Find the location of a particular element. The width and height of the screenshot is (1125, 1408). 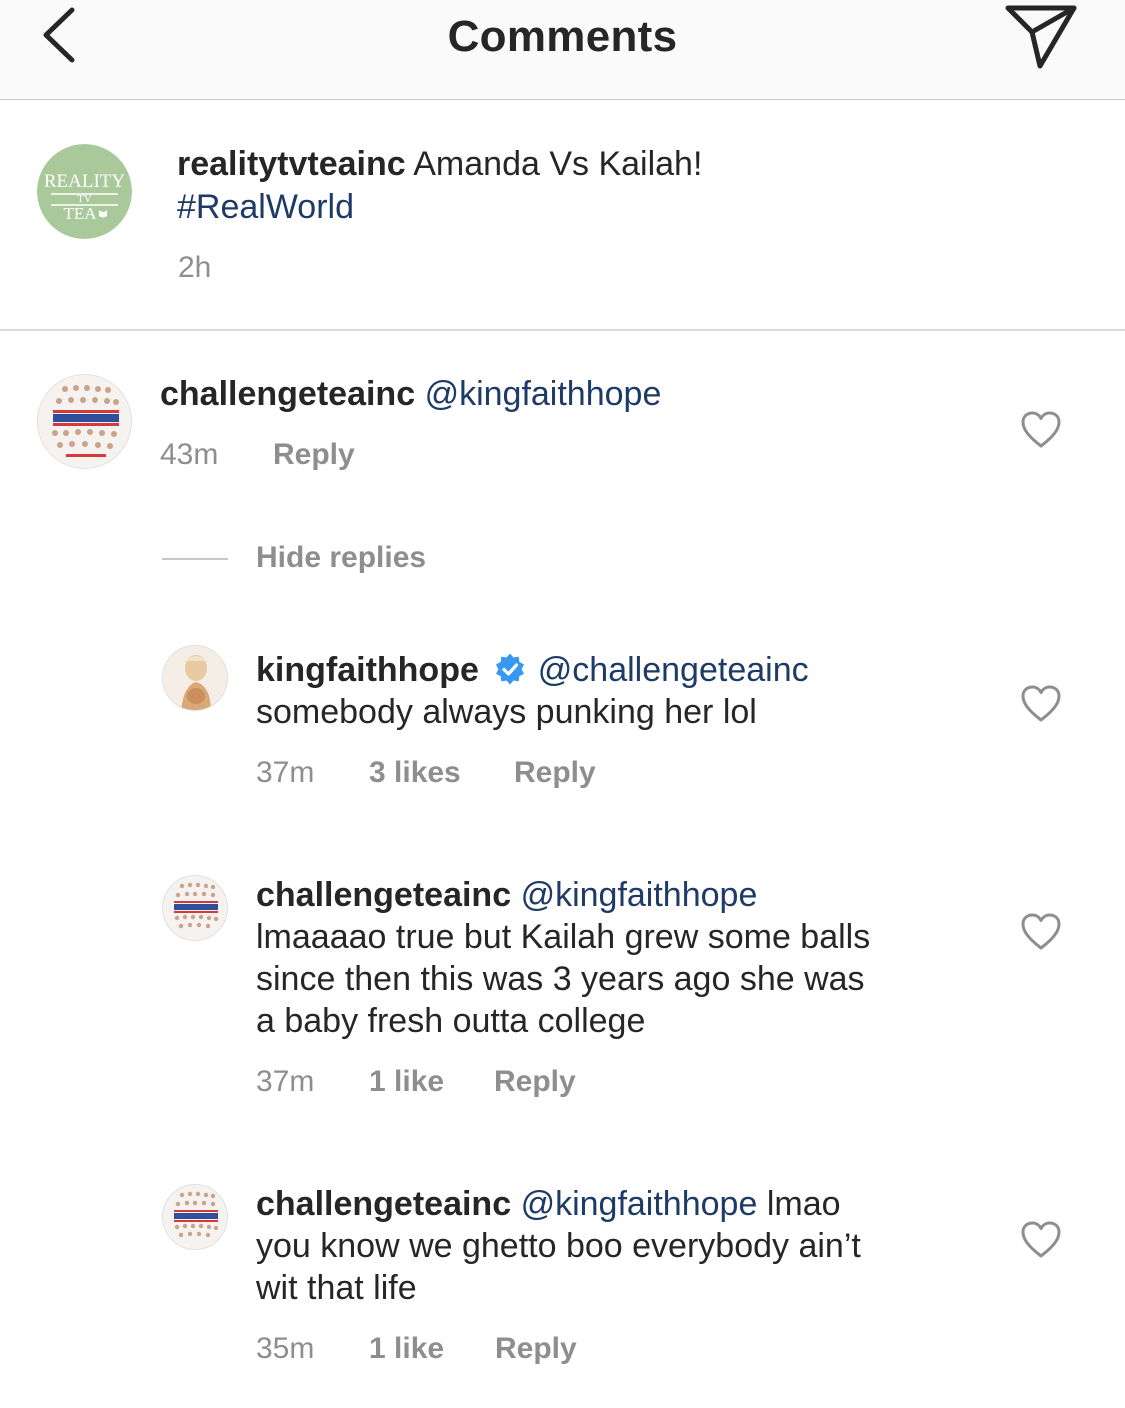

reply-username: kingfaithhope is located at coordinates (367, 670).